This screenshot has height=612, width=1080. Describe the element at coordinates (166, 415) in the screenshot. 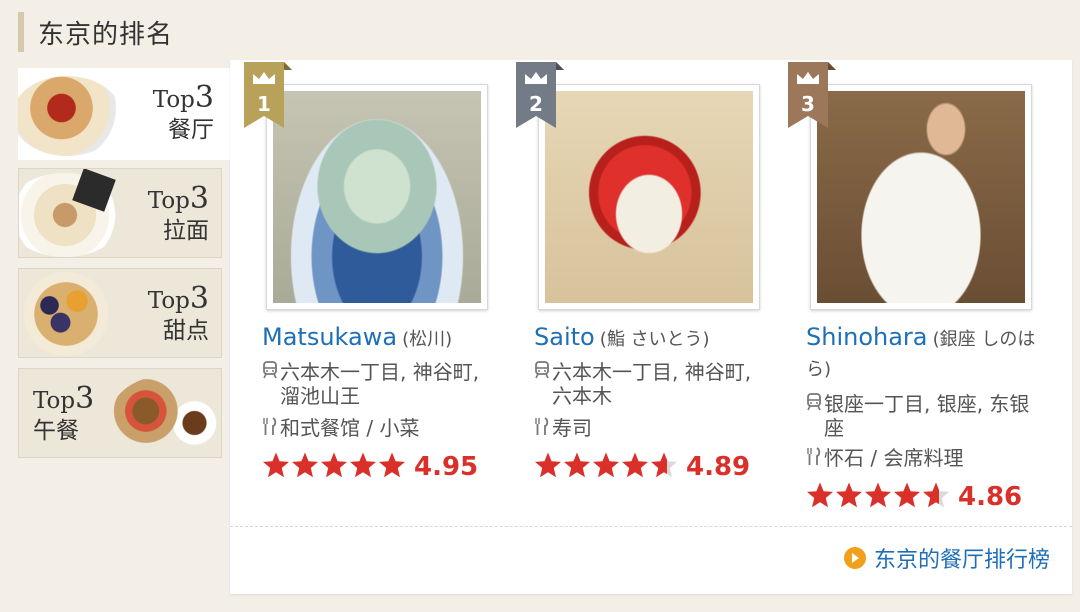

I see `lunch-thumb` at that location.